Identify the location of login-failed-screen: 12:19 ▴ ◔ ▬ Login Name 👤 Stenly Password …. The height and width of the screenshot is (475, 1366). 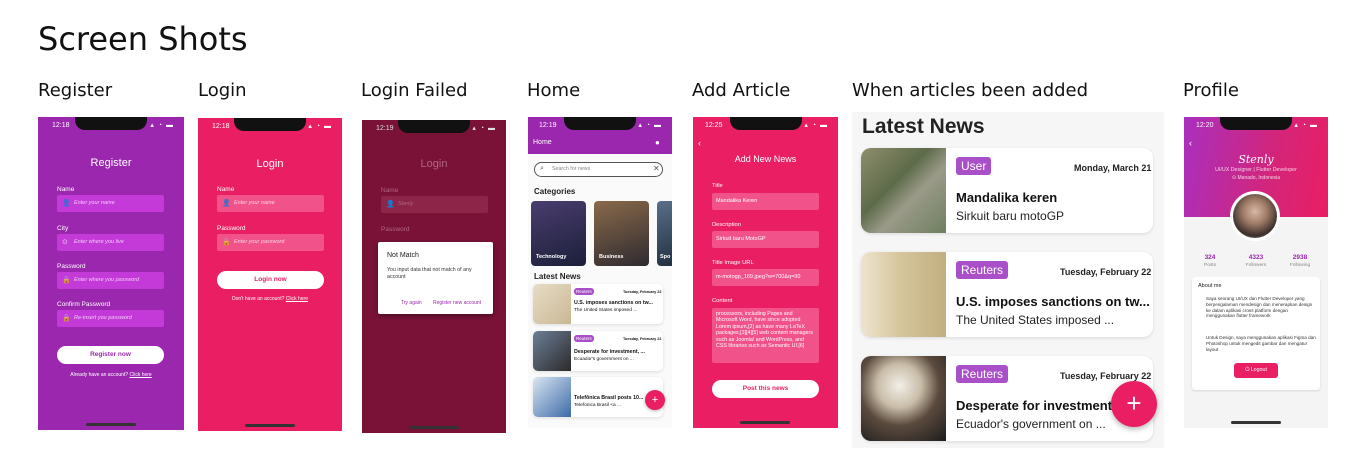
(434, 276).